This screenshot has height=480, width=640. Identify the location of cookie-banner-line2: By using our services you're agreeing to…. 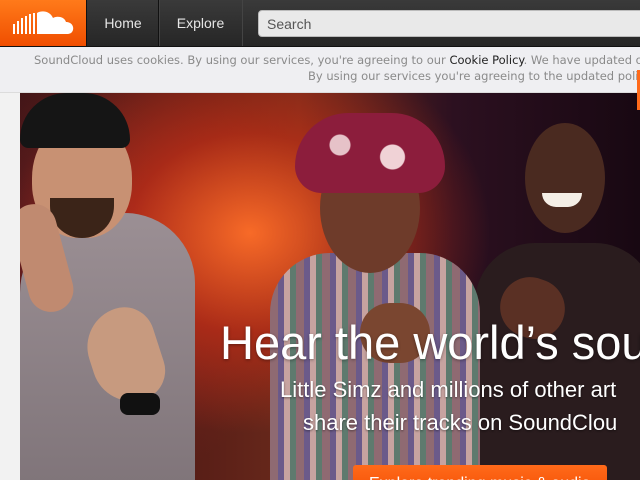
(474, 76).